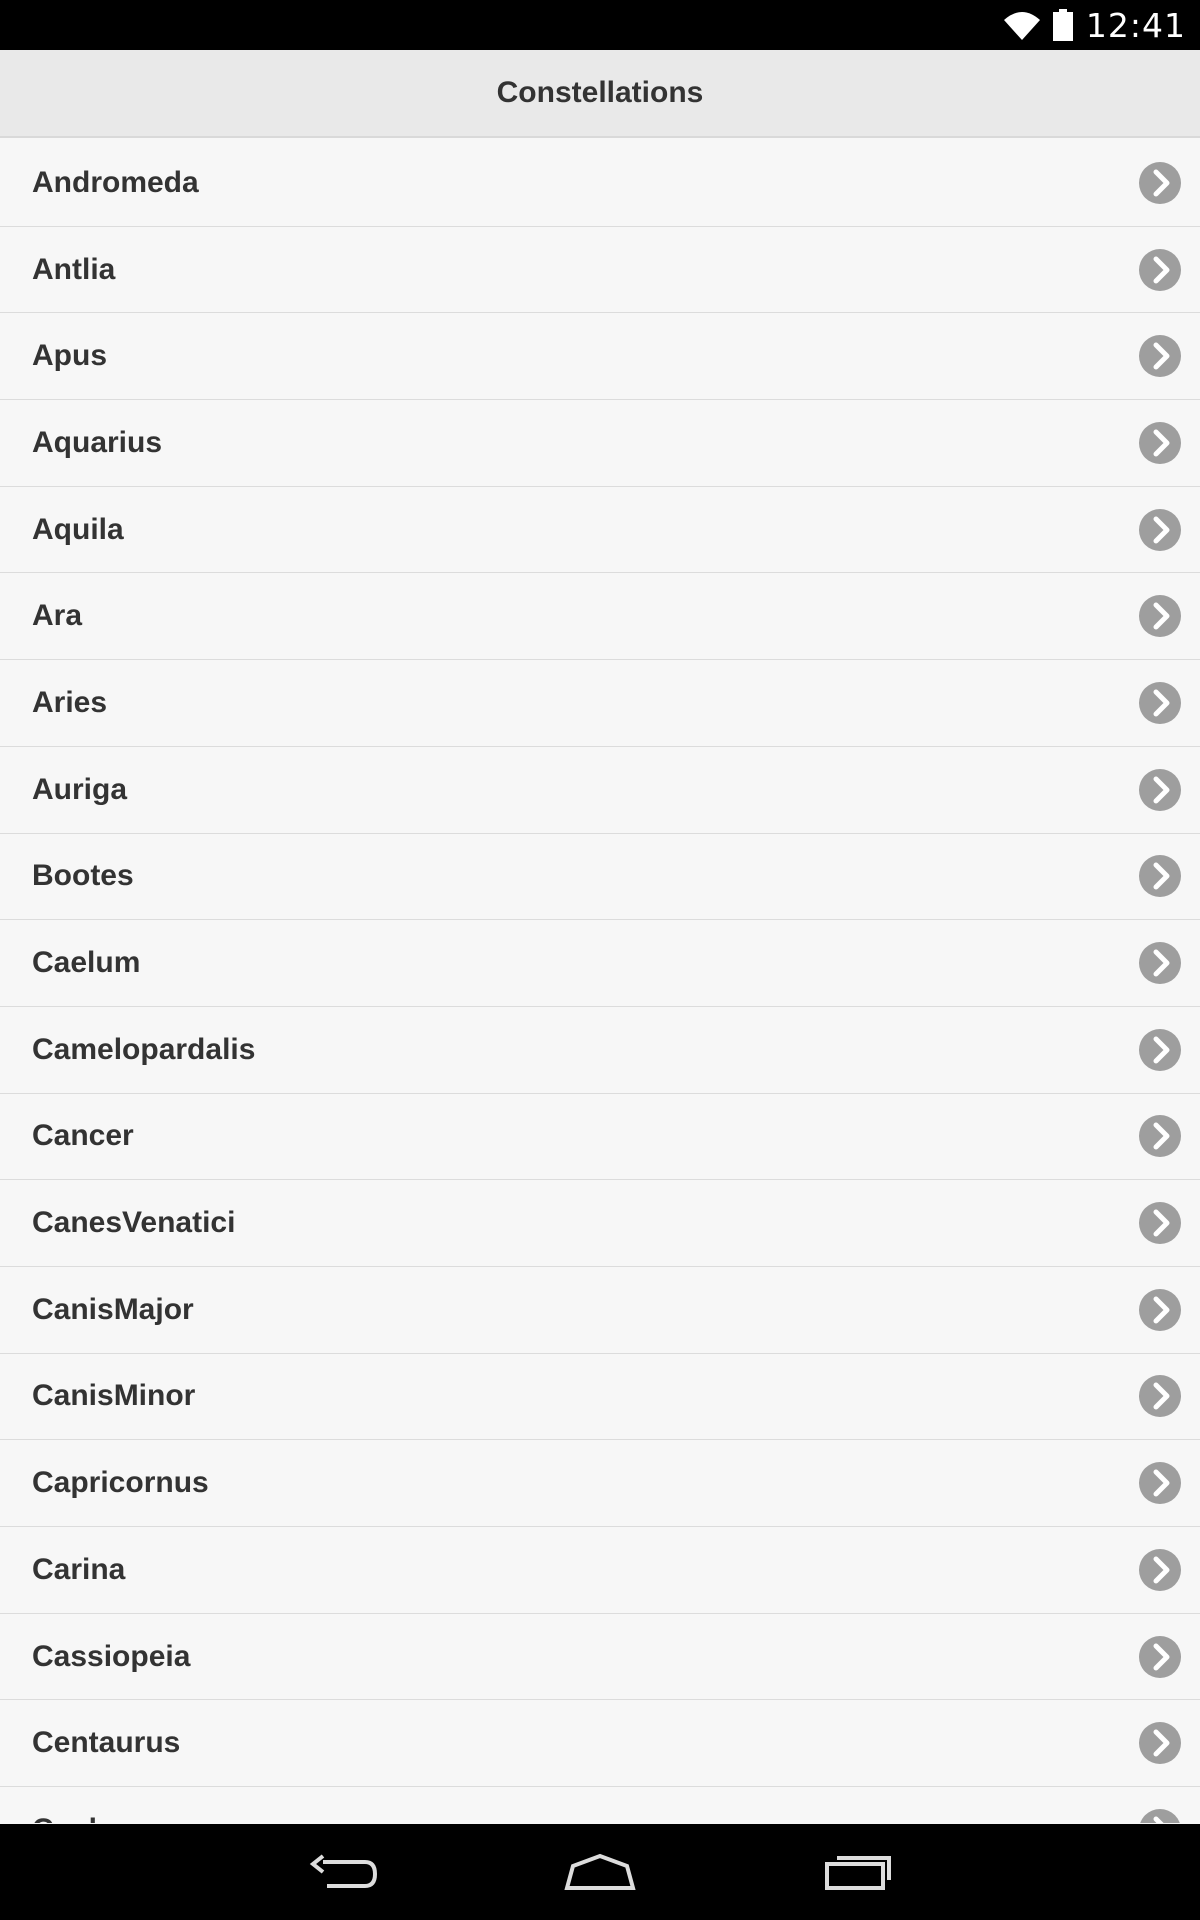  What do you see at coordinates (600, 443) in the screenshot?
I see `list-item: Aquarius` at bounding box center [600, 443].